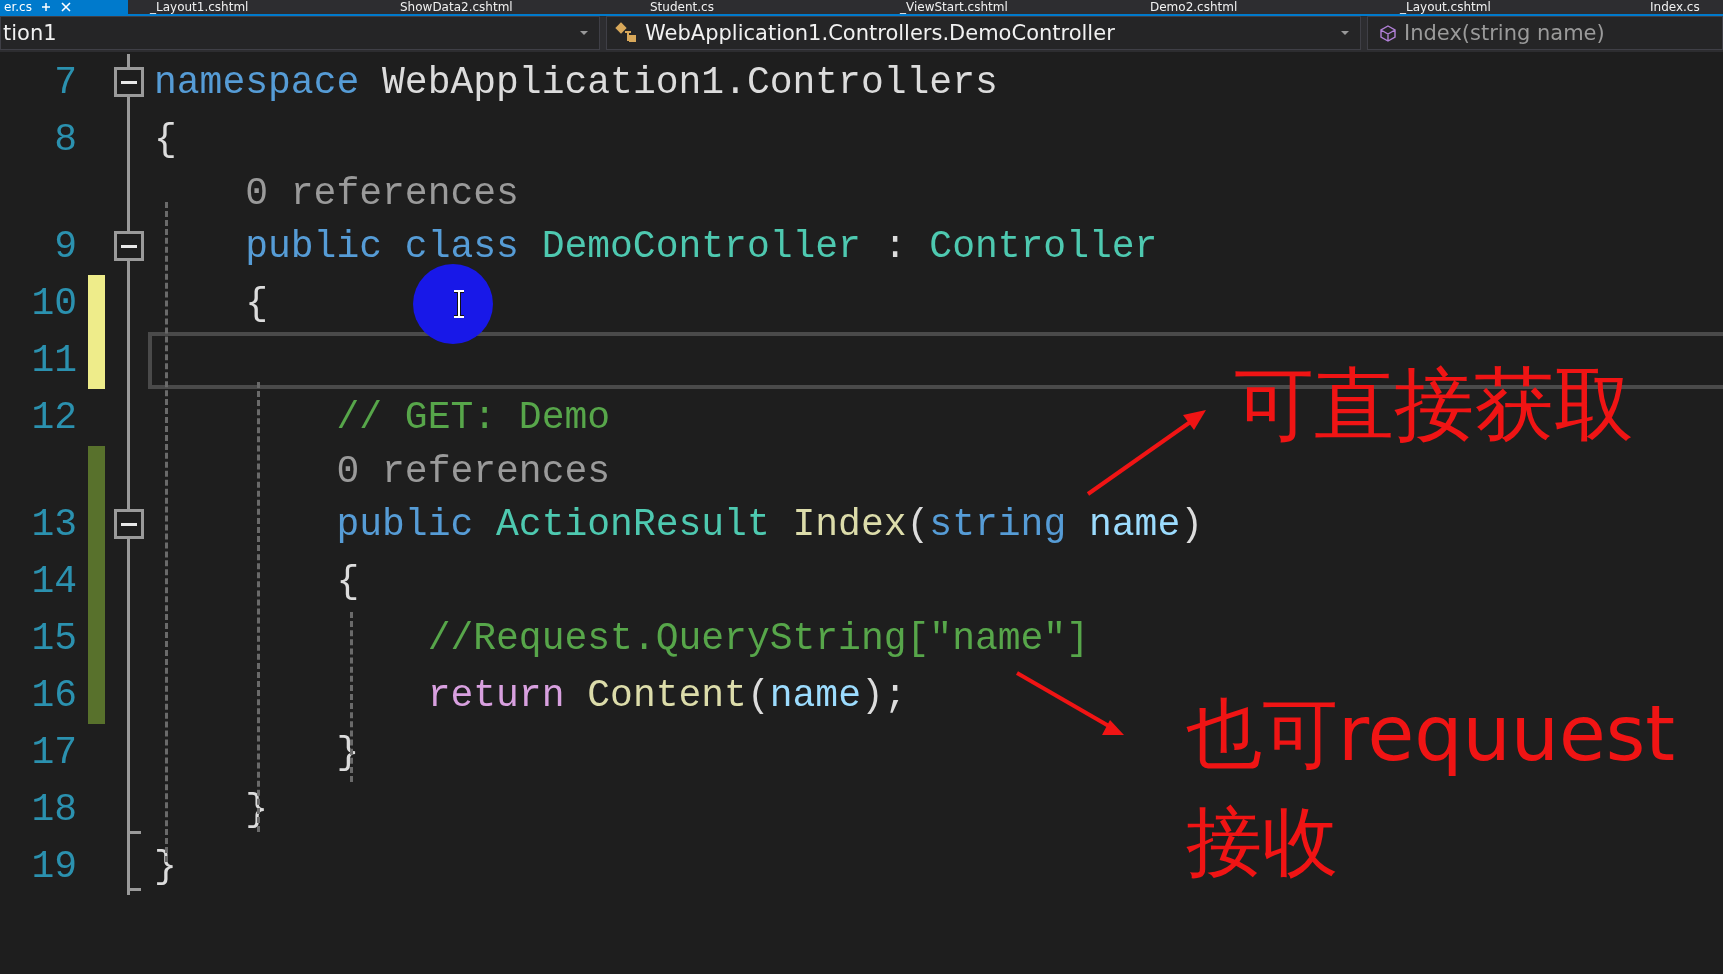  Describe the element at coordinates (758, 638) in the screenshot. I see `code-line: //Request.QueryString["name"]` at that location.